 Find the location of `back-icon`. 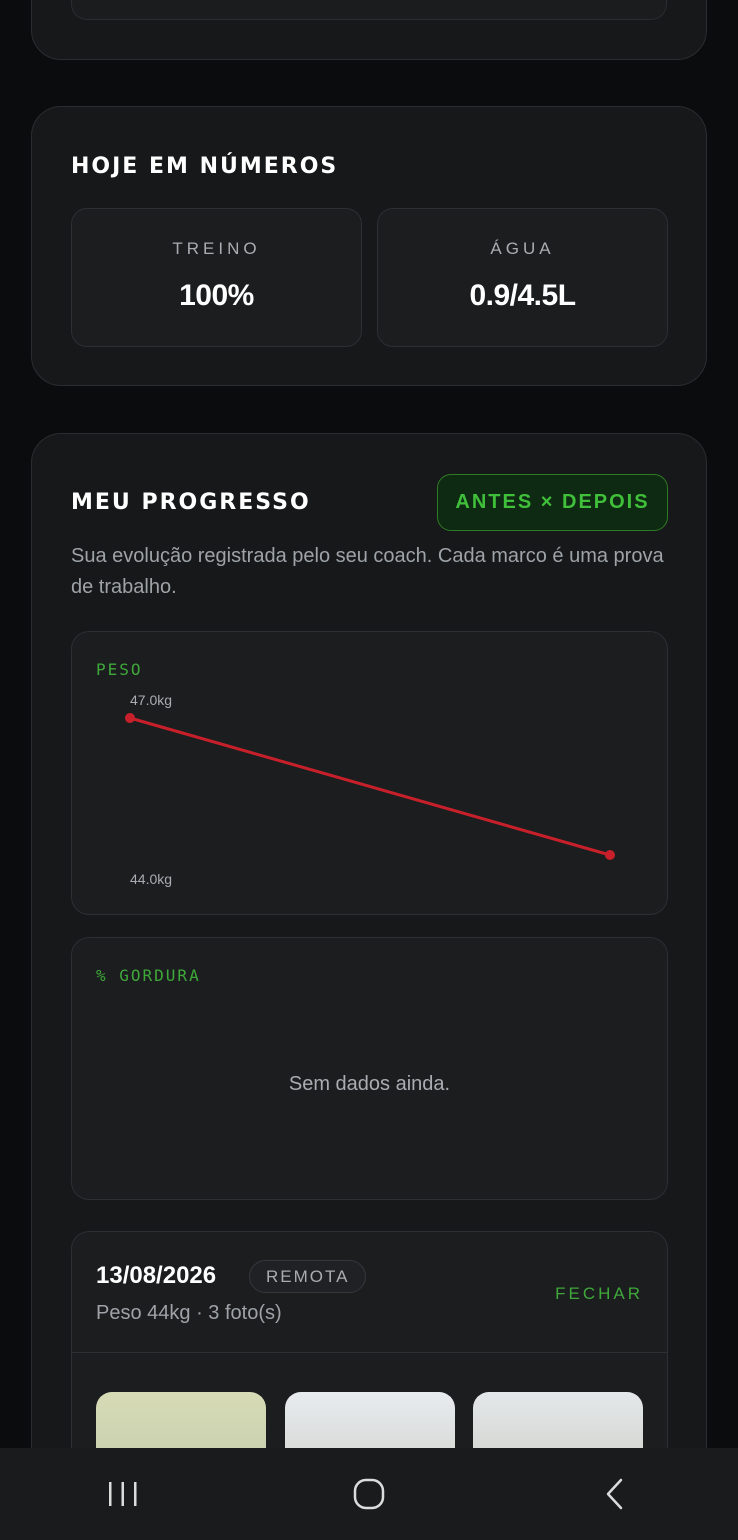

back-icon is located at coordinates (615, 1494).